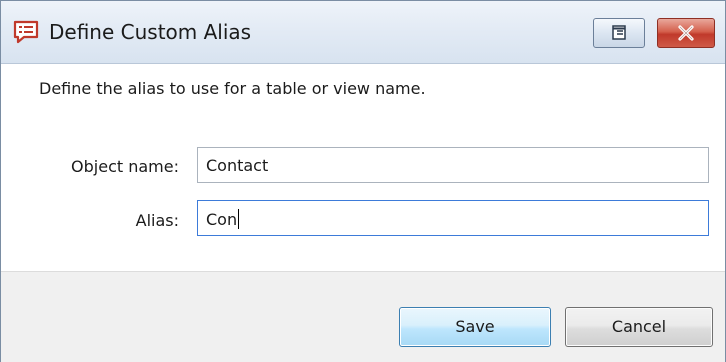  I want to click on alias-label: Alias:, so click(157, 220).